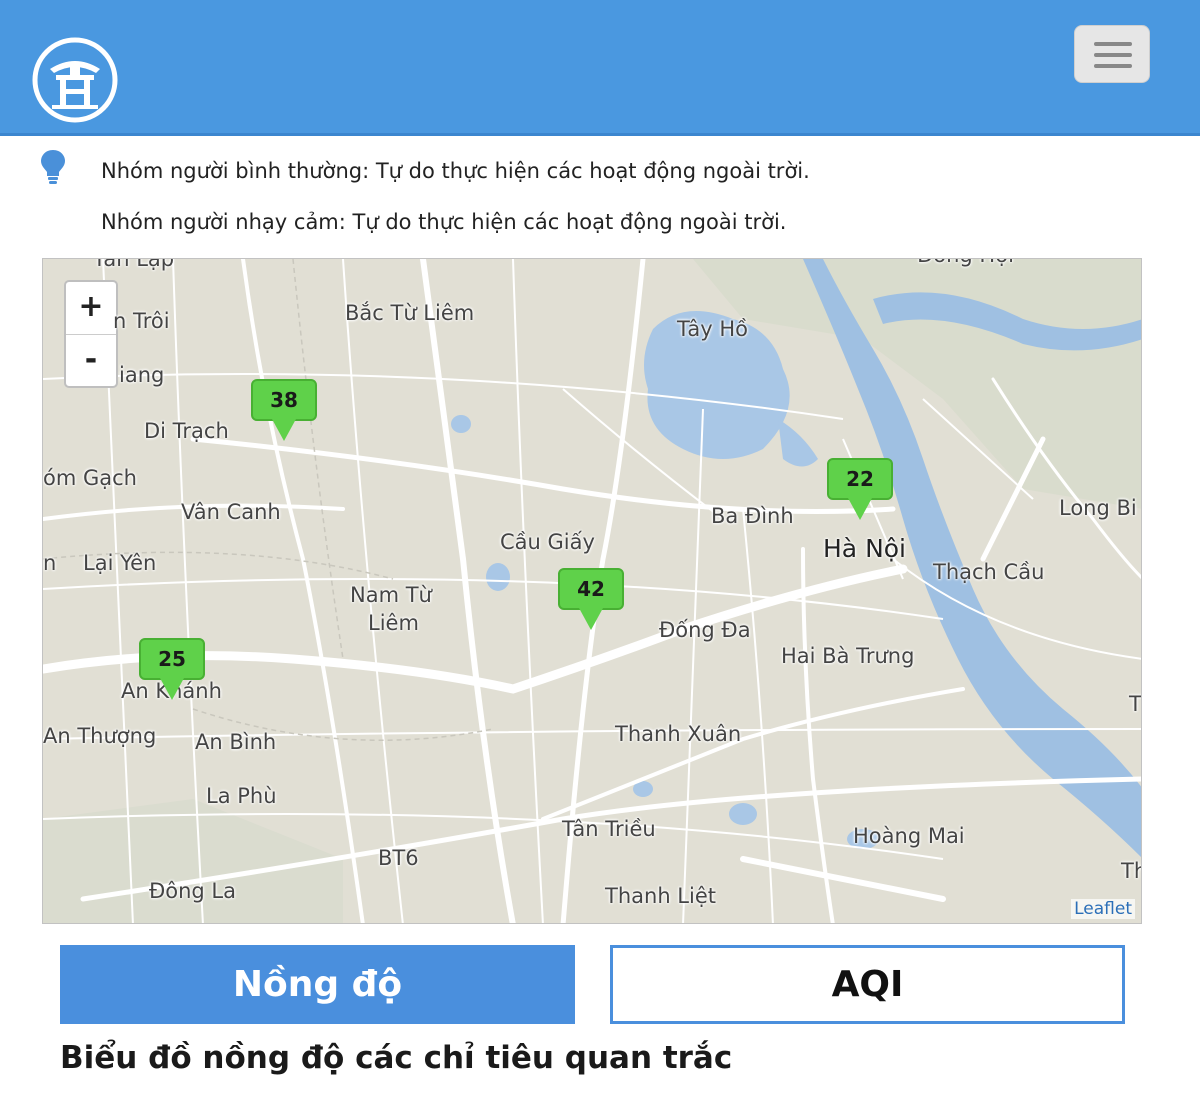  I want to click on station-marker: 22, so click(860, 491).